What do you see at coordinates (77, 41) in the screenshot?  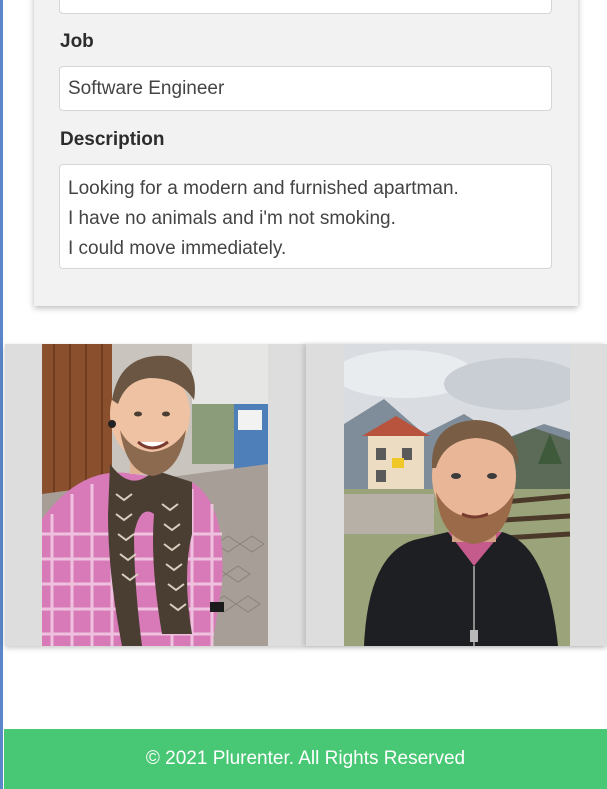 I see `job-label: Job` at bounding box center [77, 41].